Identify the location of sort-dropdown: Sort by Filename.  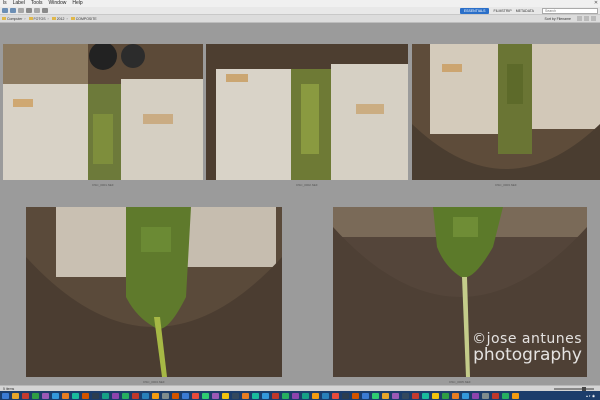
(558, 19).